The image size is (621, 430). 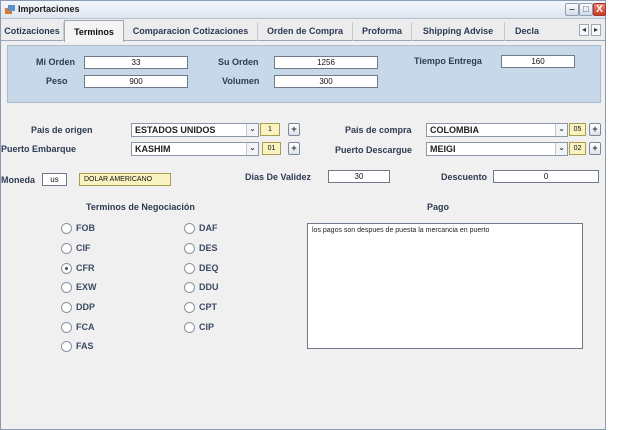 What do you see at coordinates (303, 10) in the screenshot?
I see `title-bar: Importaciones – □ X` at bounding box center [303, 10].